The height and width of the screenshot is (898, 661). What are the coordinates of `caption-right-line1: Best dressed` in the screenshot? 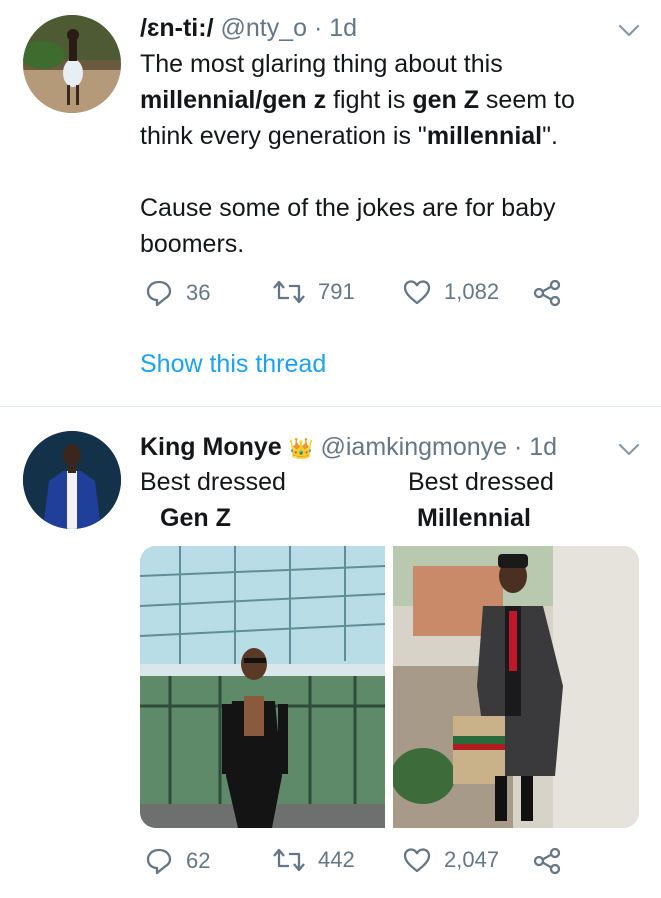 It's located at (481, 482).